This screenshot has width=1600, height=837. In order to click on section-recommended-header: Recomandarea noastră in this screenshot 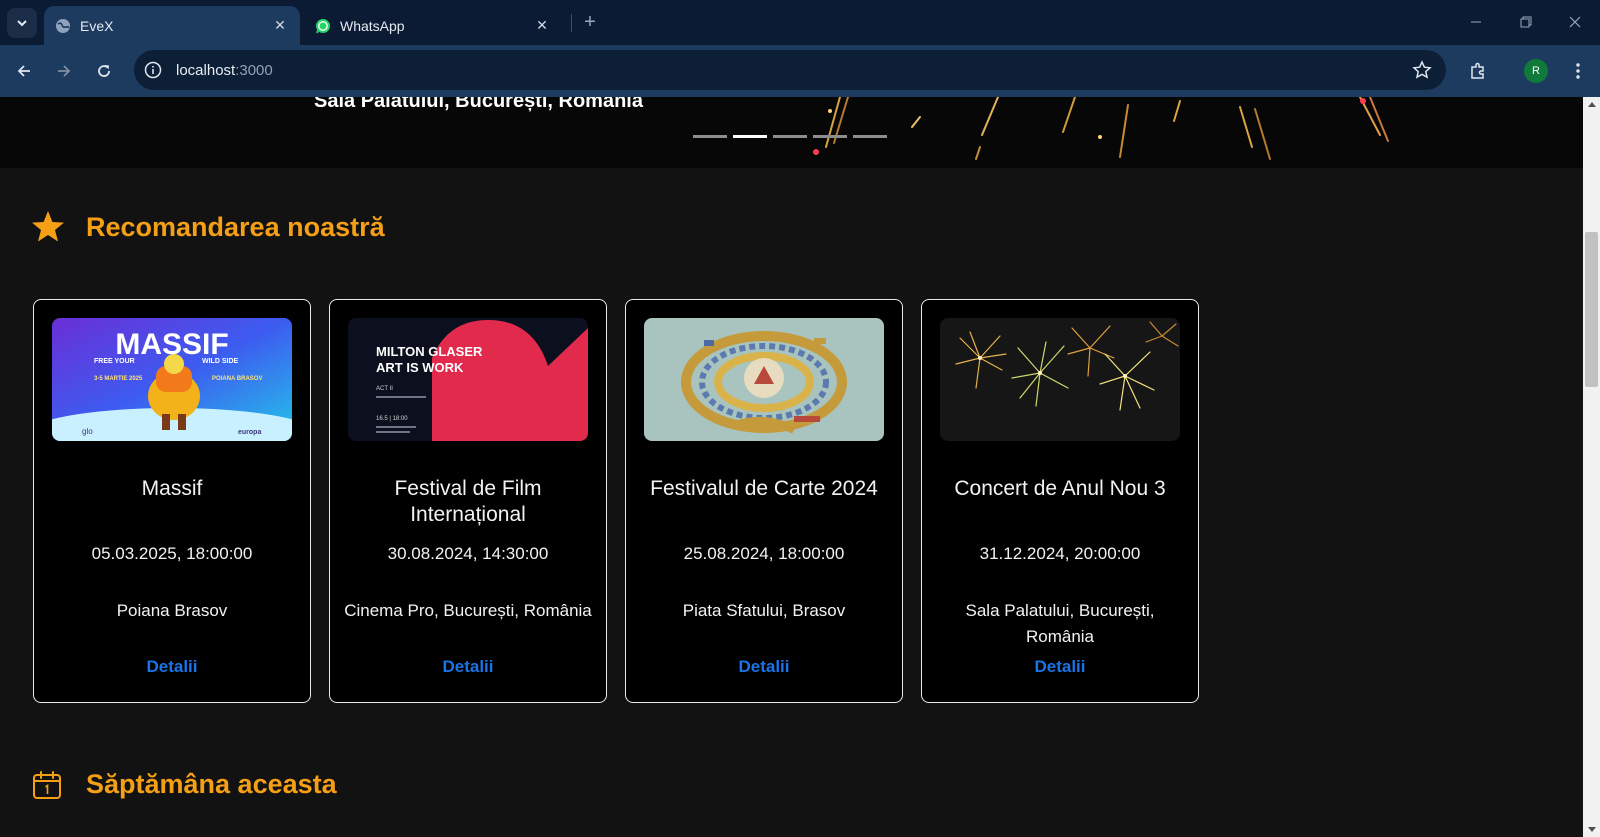, I will do `click(207, 227)`.